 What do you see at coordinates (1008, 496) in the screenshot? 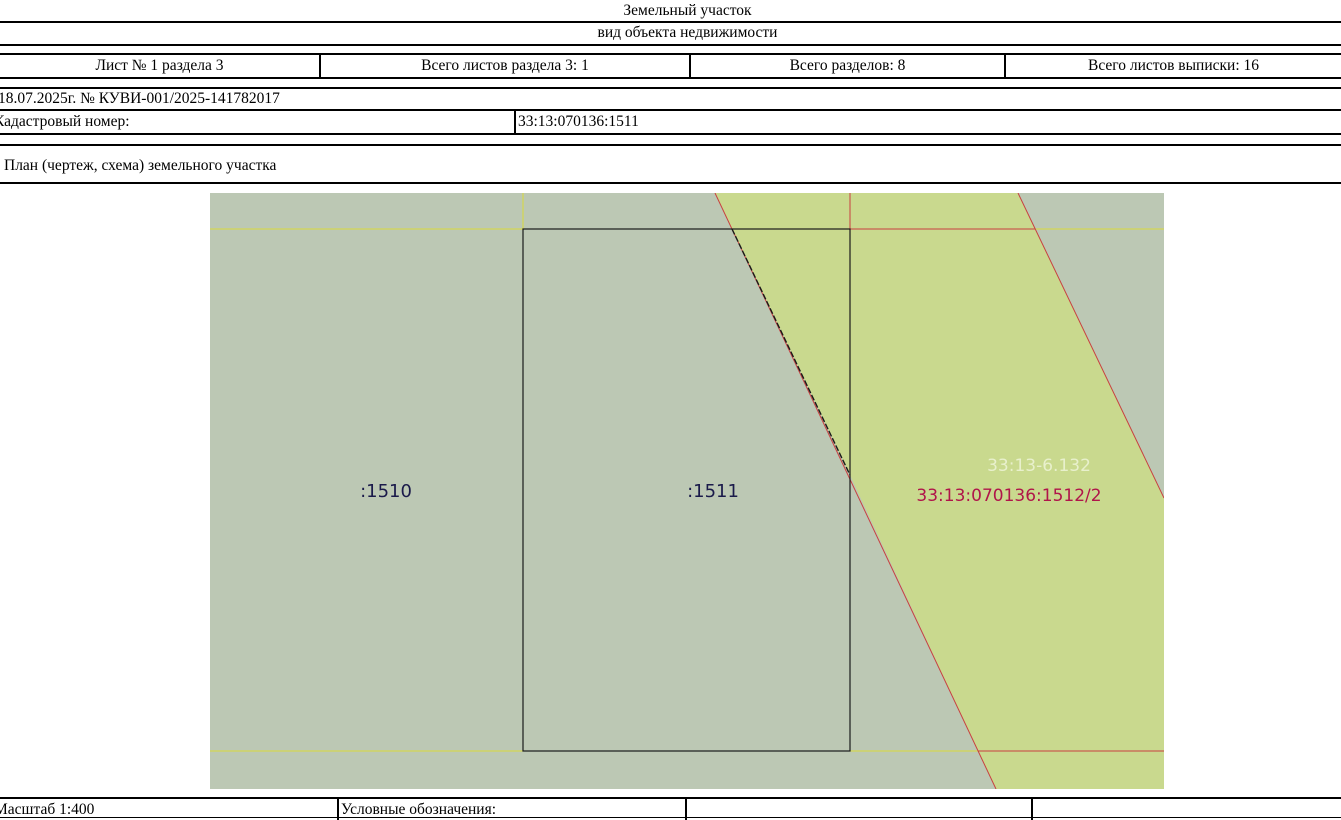
I see `parcel-1512-label: 33:13:070136:1512/2` at bounding box center [1008, 496].